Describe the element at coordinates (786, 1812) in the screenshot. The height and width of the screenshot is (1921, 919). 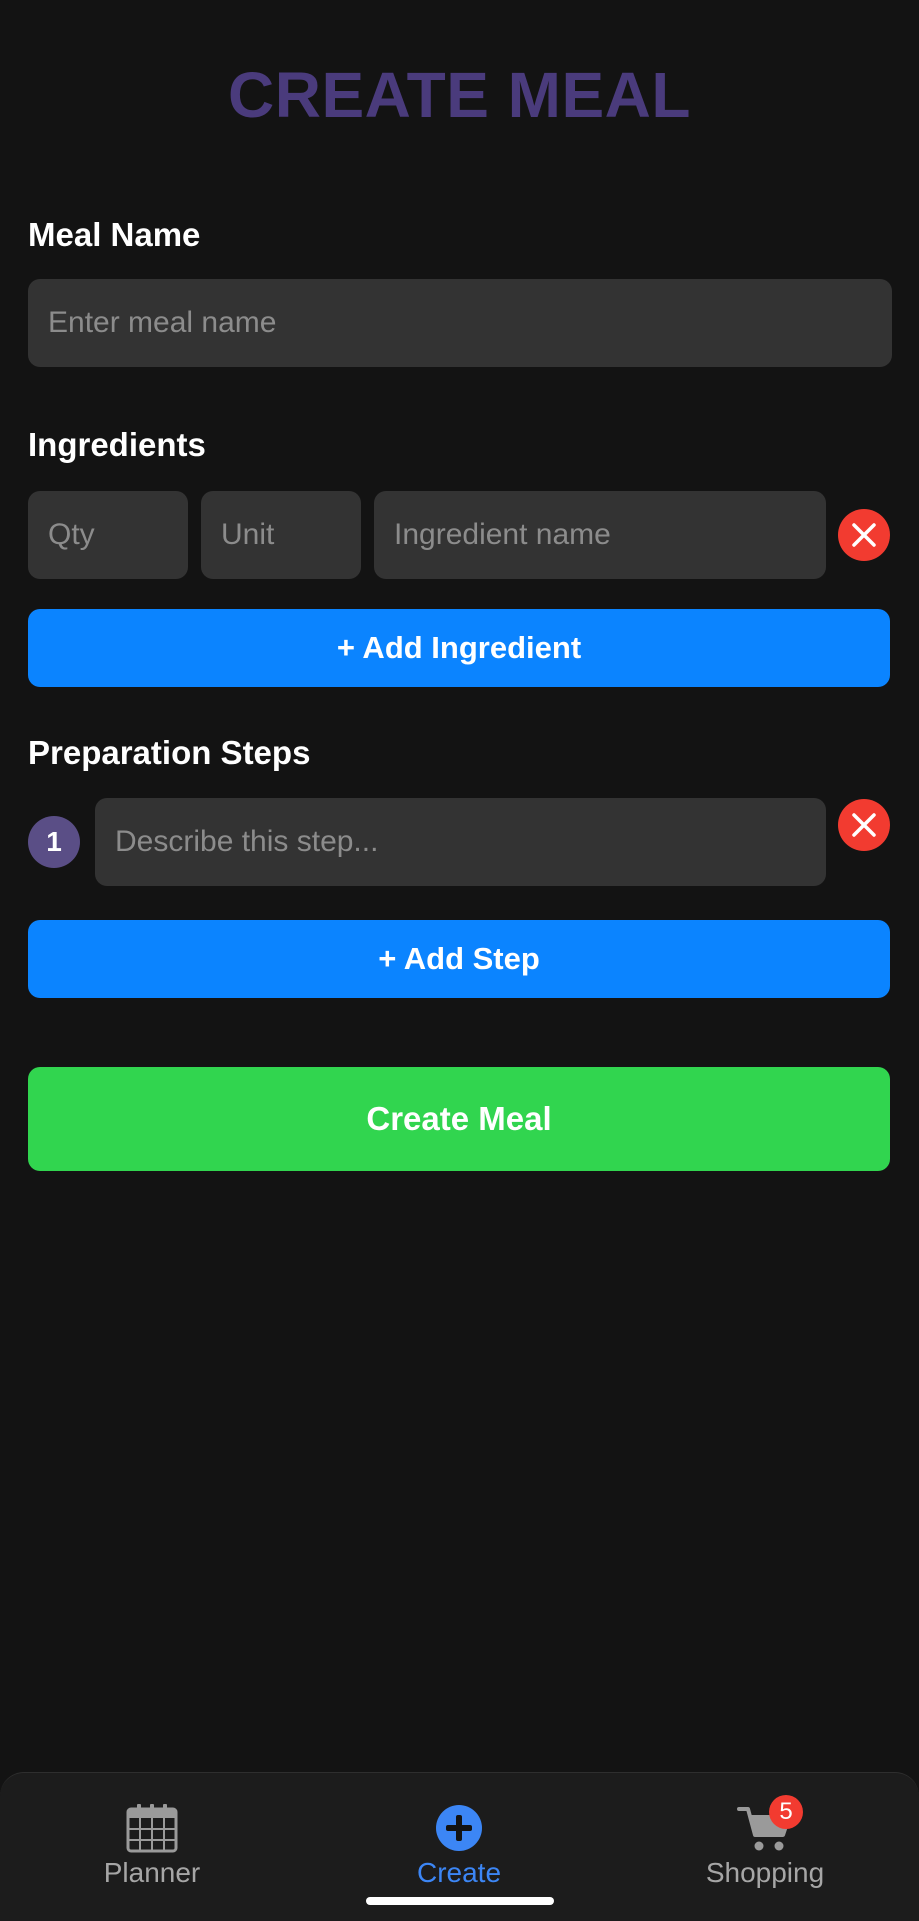
I see `shopping-count-badge: 5` at that location.